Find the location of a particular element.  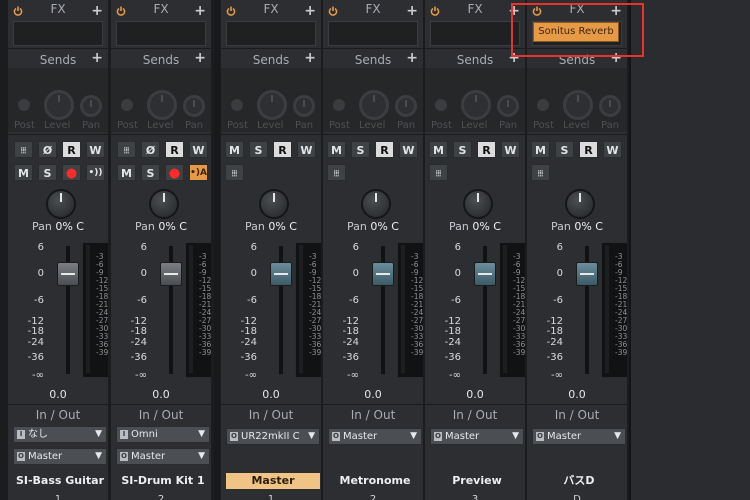

post-label: Post is located at coordinates (339, 125).